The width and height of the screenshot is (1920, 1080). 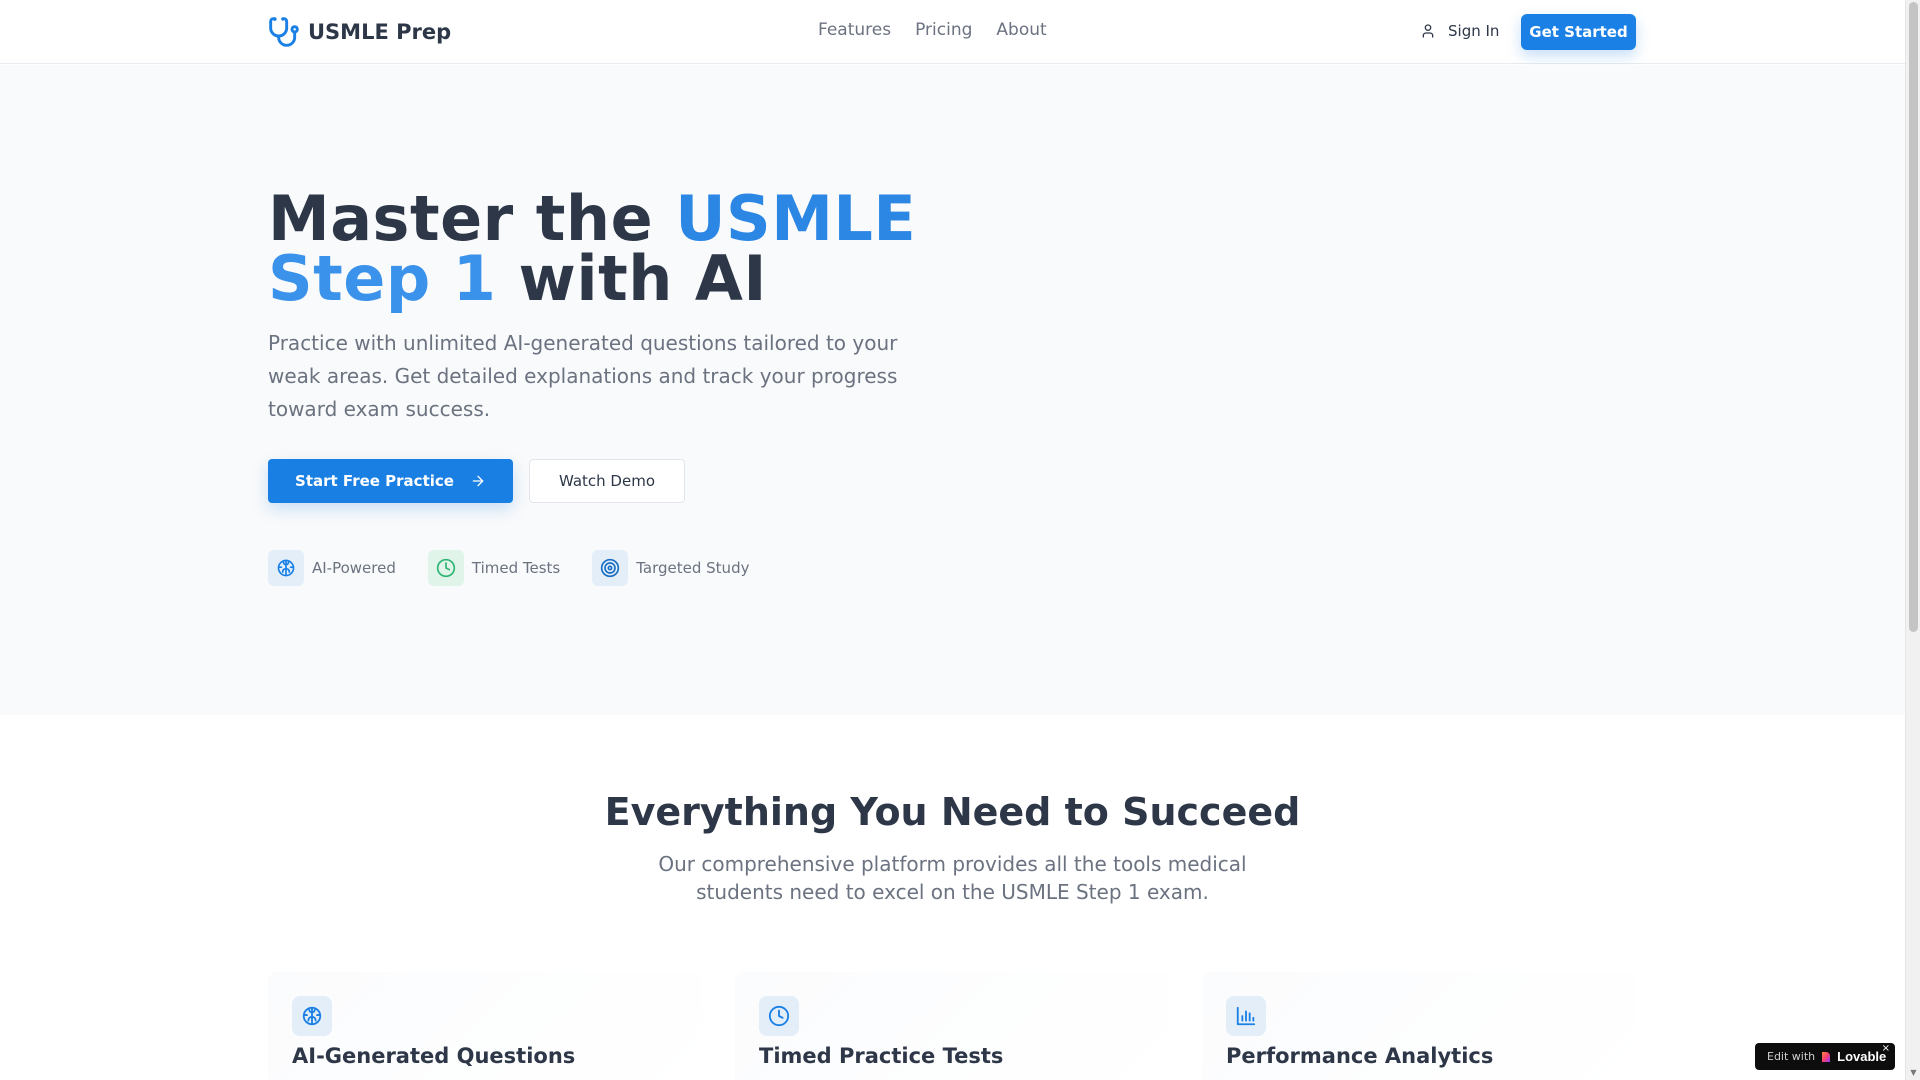 I want to click on badge-label: Targeted Study, so click(x=693, y=568).